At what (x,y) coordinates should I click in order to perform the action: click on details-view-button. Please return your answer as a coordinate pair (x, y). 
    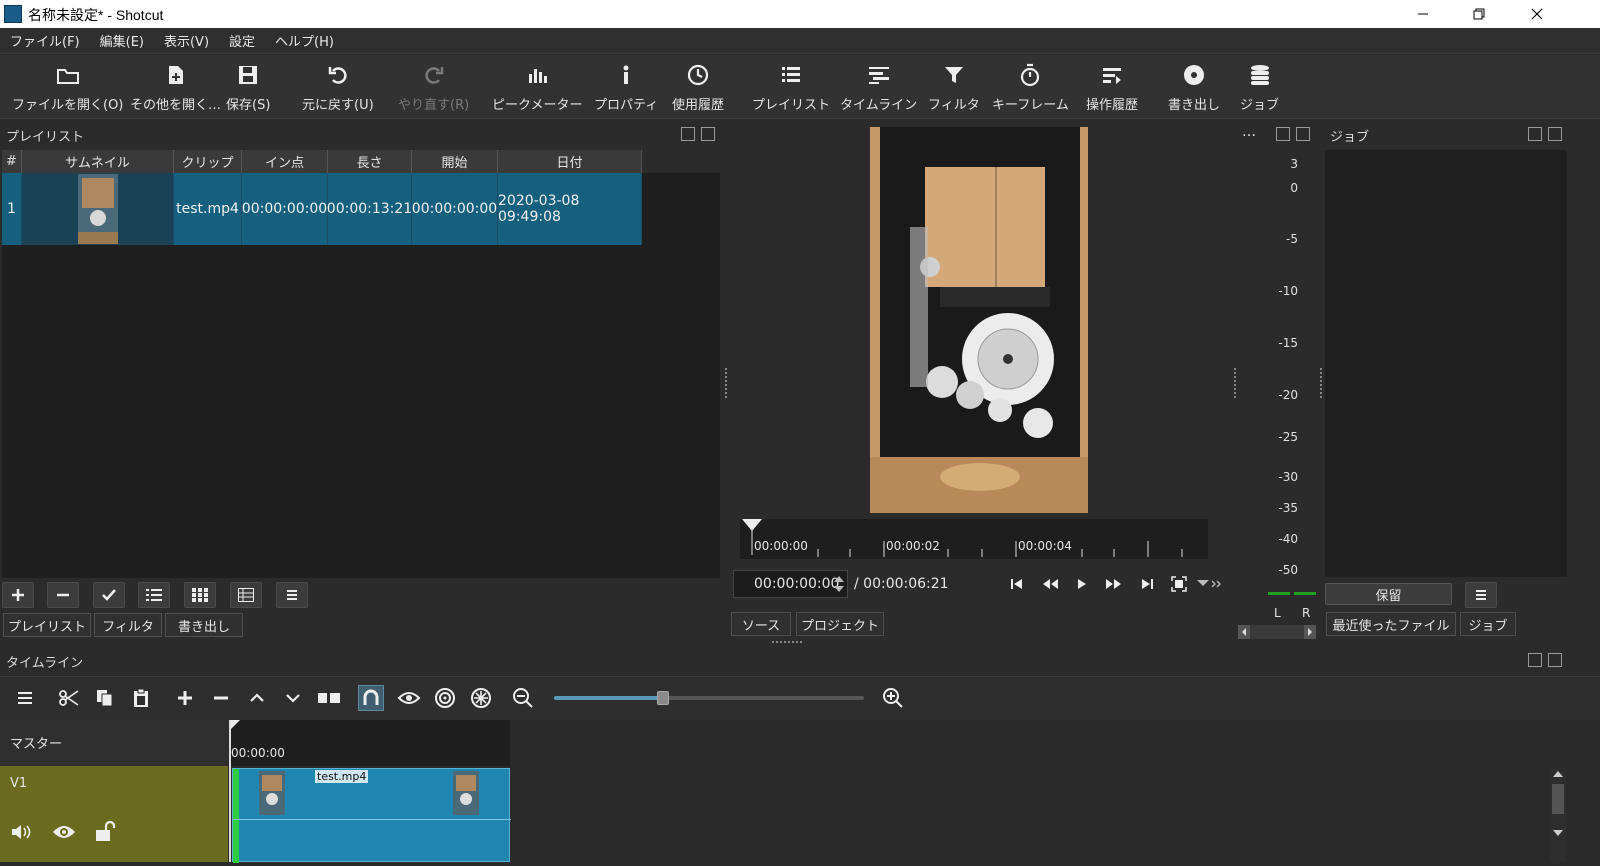
    Looking at the image, I should click on (154, 595).